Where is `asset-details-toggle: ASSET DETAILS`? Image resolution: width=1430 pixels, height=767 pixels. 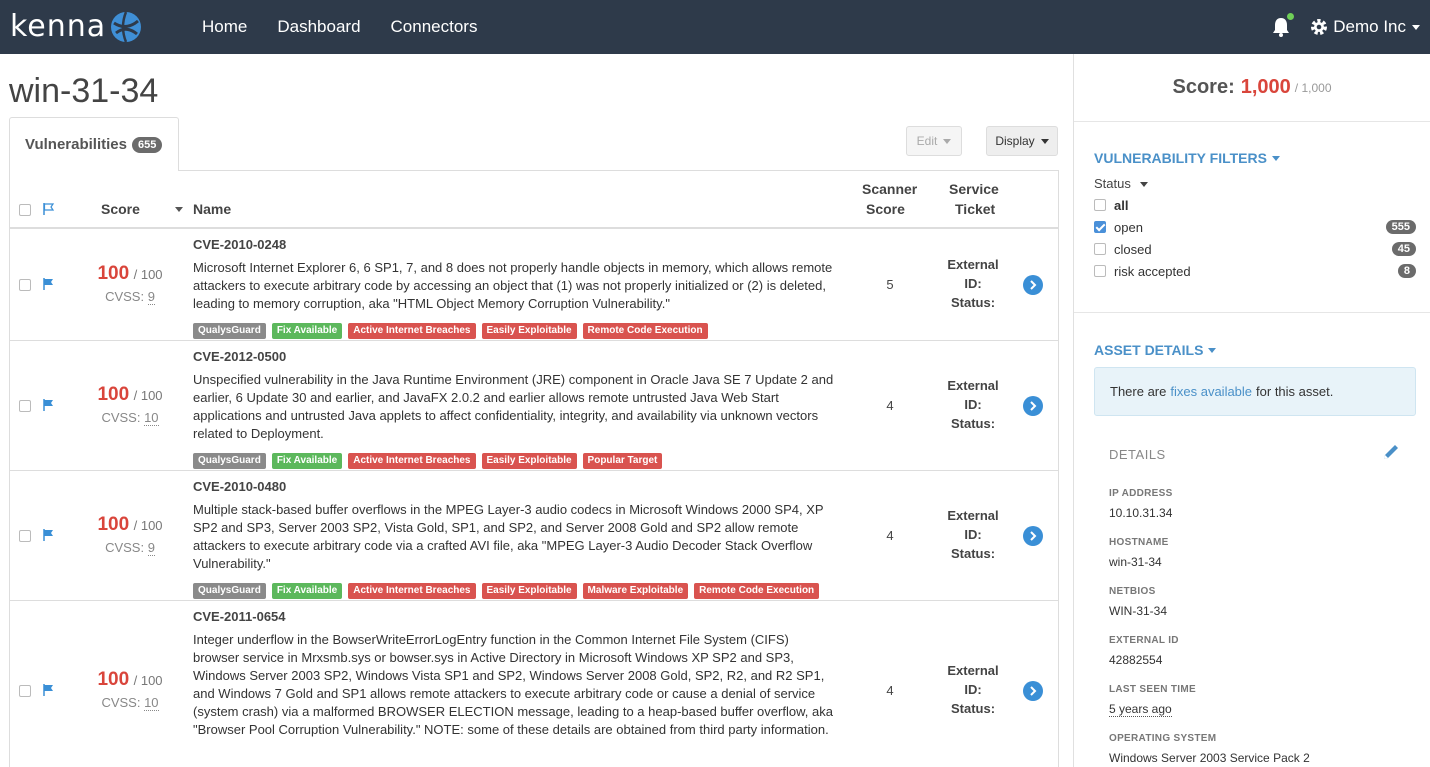
asset-details-toggle: ASSET DETAILS is located at coordinates (1155, 350).